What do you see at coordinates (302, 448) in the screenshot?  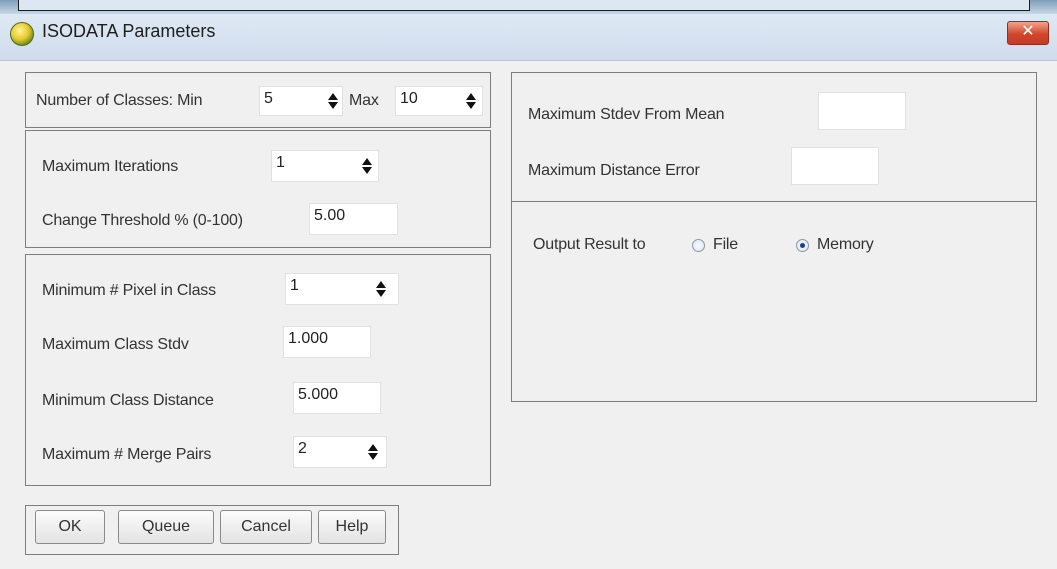 I see `merge-pairs-value: 2` at bounding box center [302, 448].